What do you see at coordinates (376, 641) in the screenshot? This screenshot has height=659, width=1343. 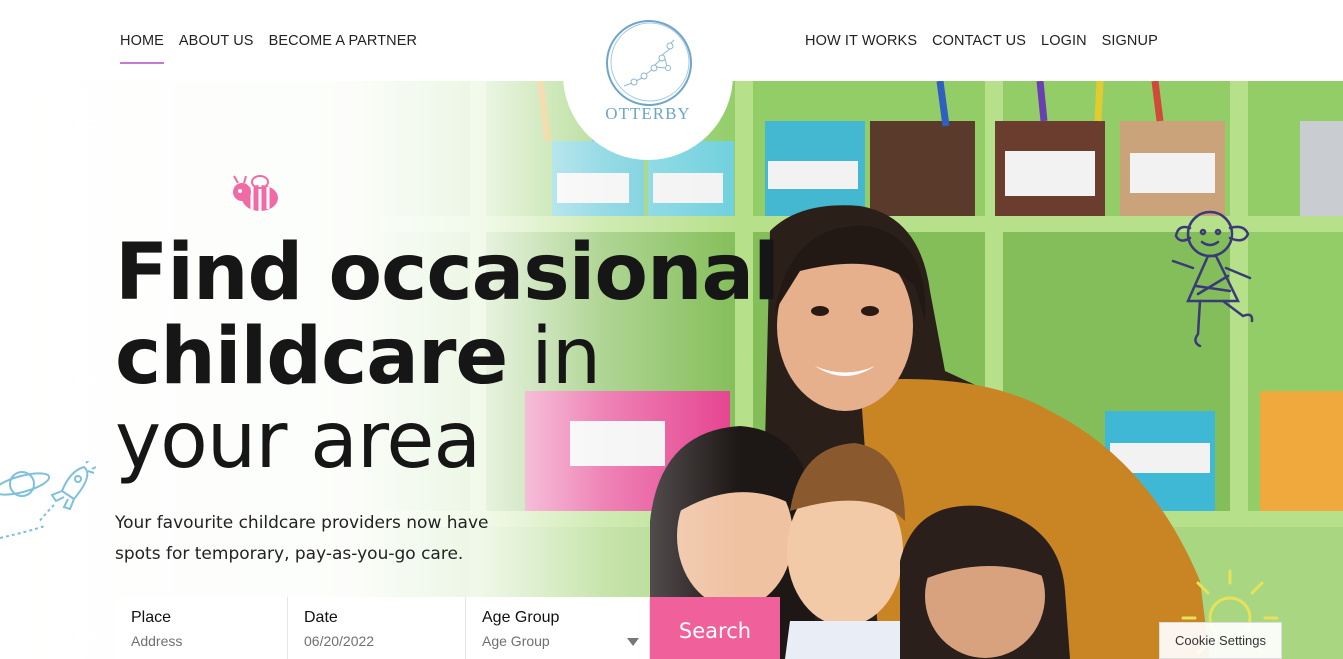 I see `date-input: 06/20/2022` at bounding box center [376, 641].